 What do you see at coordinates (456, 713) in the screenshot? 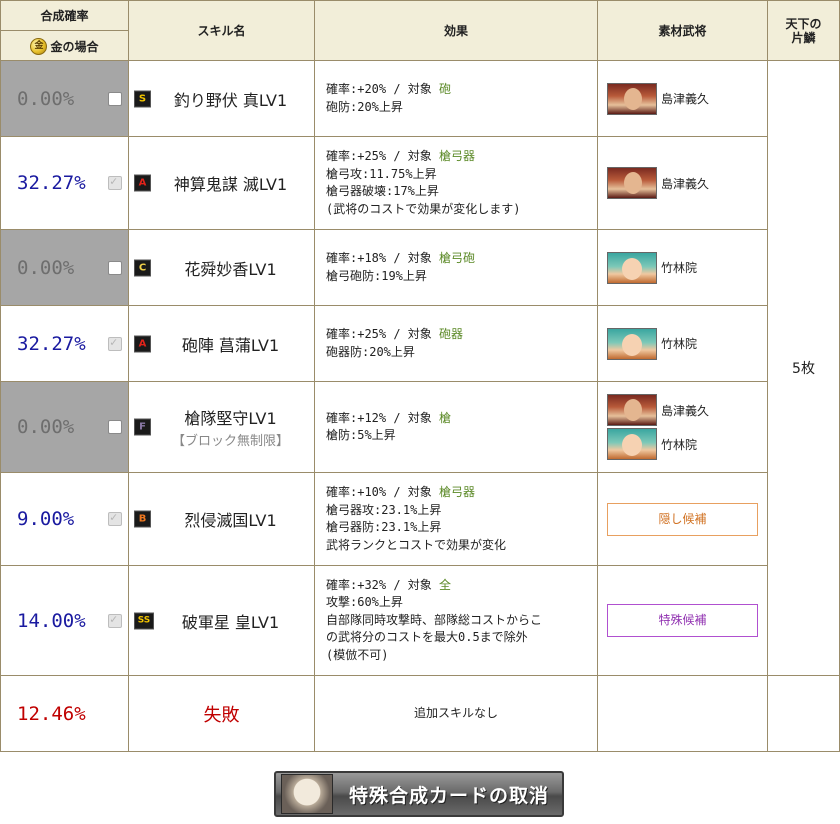
I see `fail-effect: 追加スキルなし` at bounding box center [456, 713].